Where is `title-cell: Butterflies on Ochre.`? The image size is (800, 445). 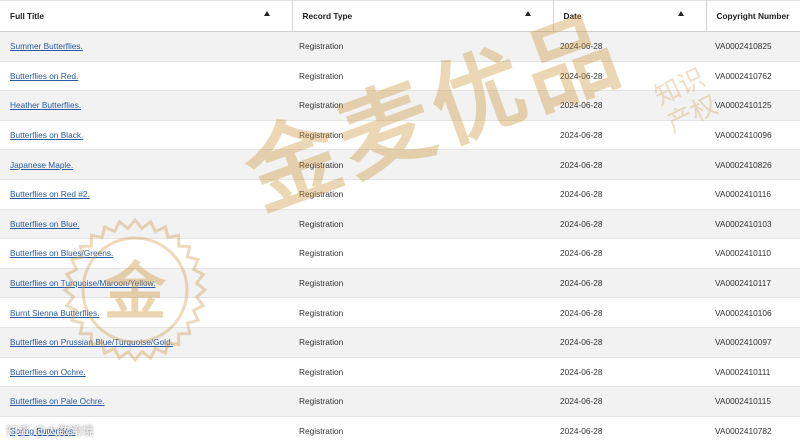 title-cell: Butterflies on Ochre. is located at coordinates (146, 372).